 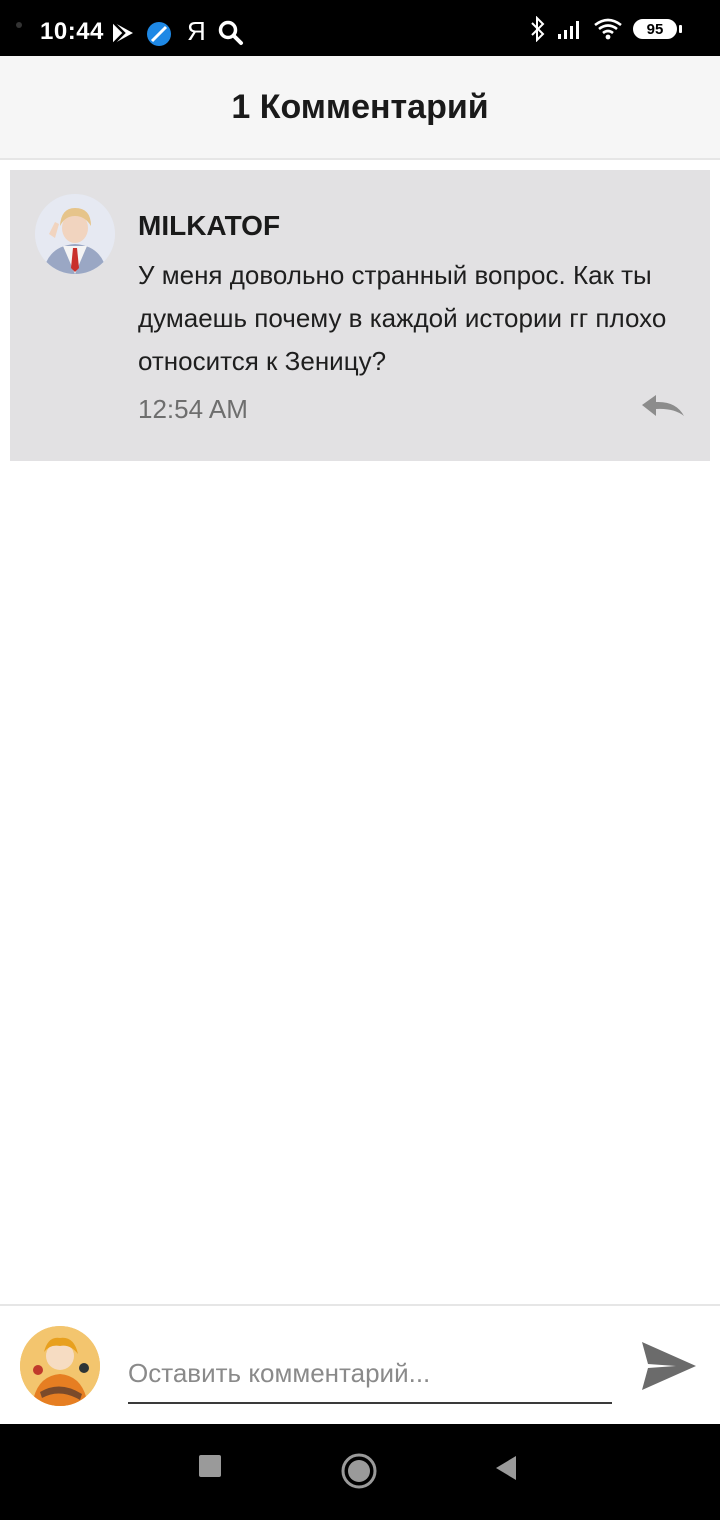 I want to click on home-circle-icon, so click(x=359, y=1471).